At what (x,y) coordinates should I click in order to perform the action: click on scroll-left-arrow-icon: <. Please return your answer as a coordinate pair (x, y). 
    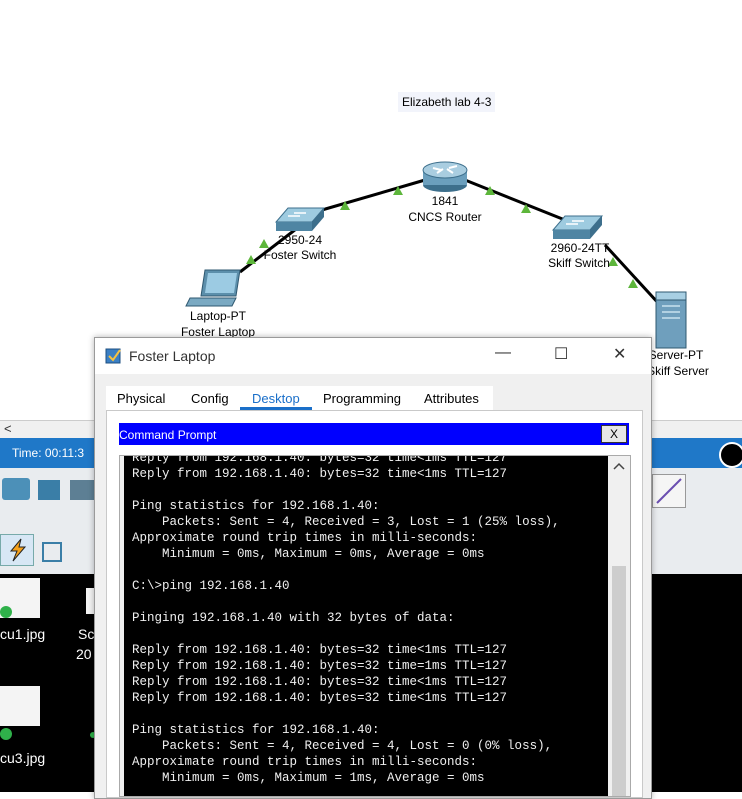
    Looking at the image, I should click on (8, 428).